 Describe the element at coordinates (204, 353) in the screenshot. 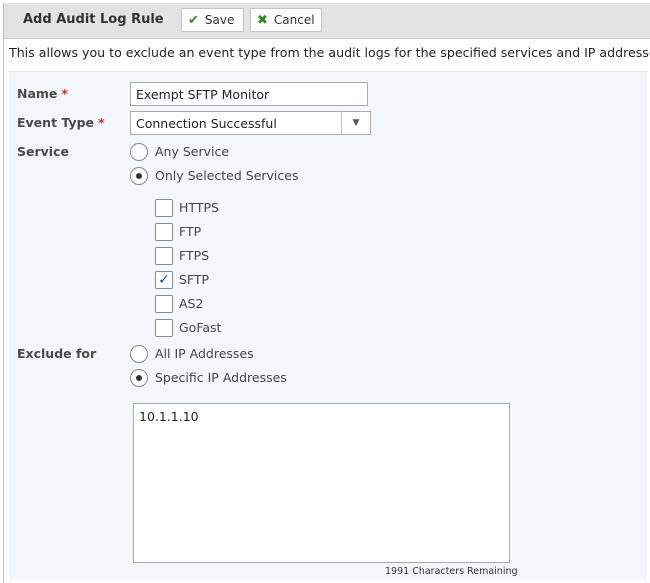

I see `all-ip-addresses-label: All IP Addresses` at that location.